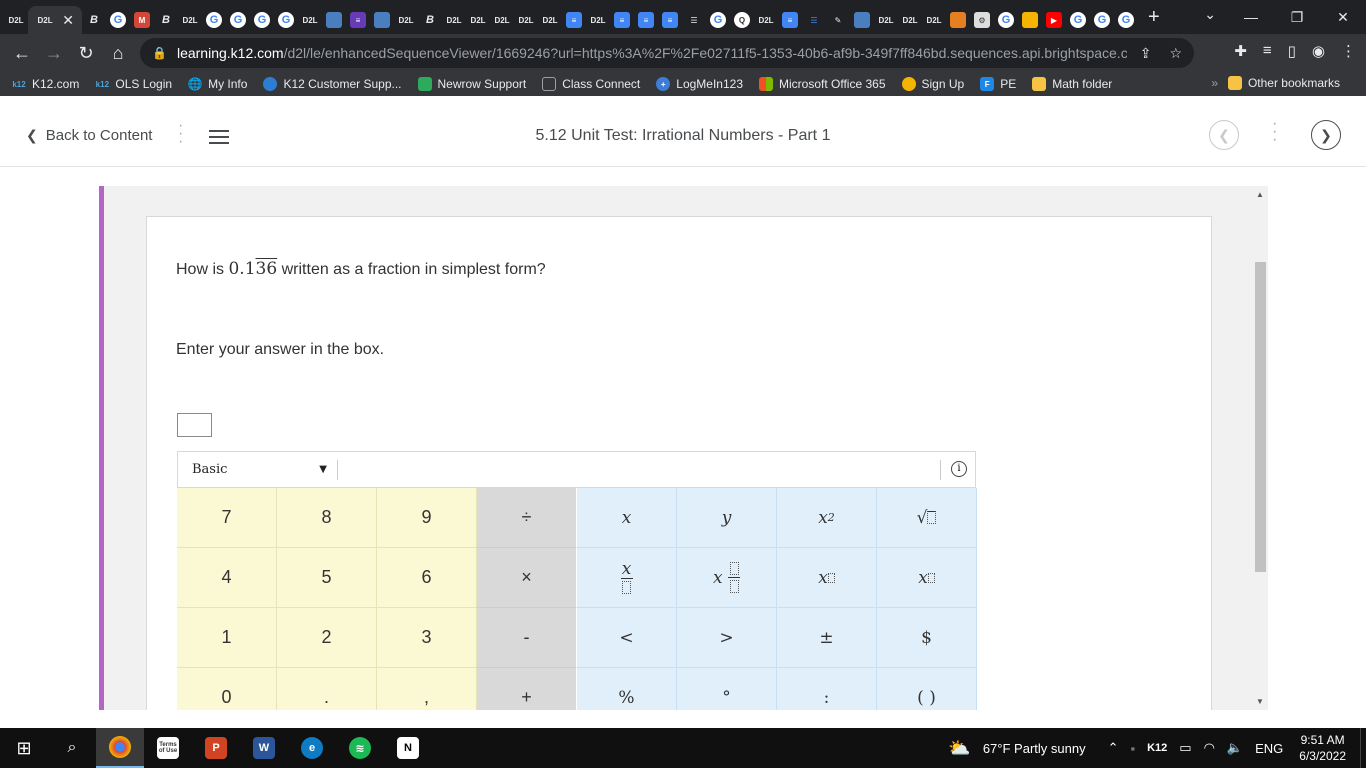 This screenshot has width=1366, height=768. Describe the element at coordinates (1175, 53) in the screenshot. I see `bookmark-star-icon: ☆` at that location.